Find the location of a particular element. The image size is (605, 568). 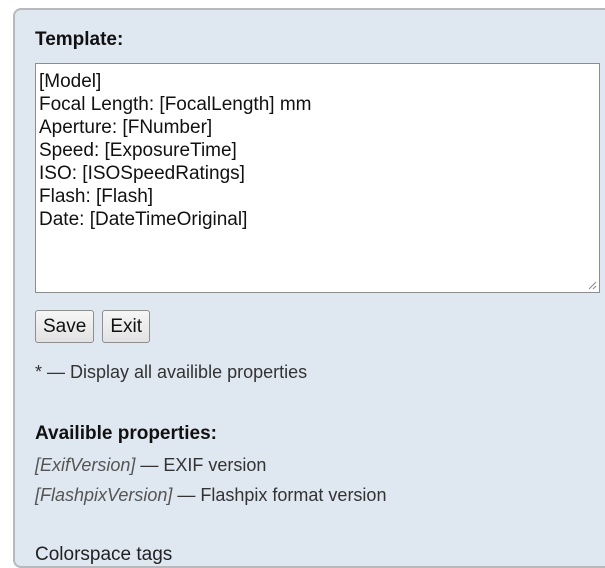

template-line: Speed: [ExposureTime] is located at coordinates (138, 150).